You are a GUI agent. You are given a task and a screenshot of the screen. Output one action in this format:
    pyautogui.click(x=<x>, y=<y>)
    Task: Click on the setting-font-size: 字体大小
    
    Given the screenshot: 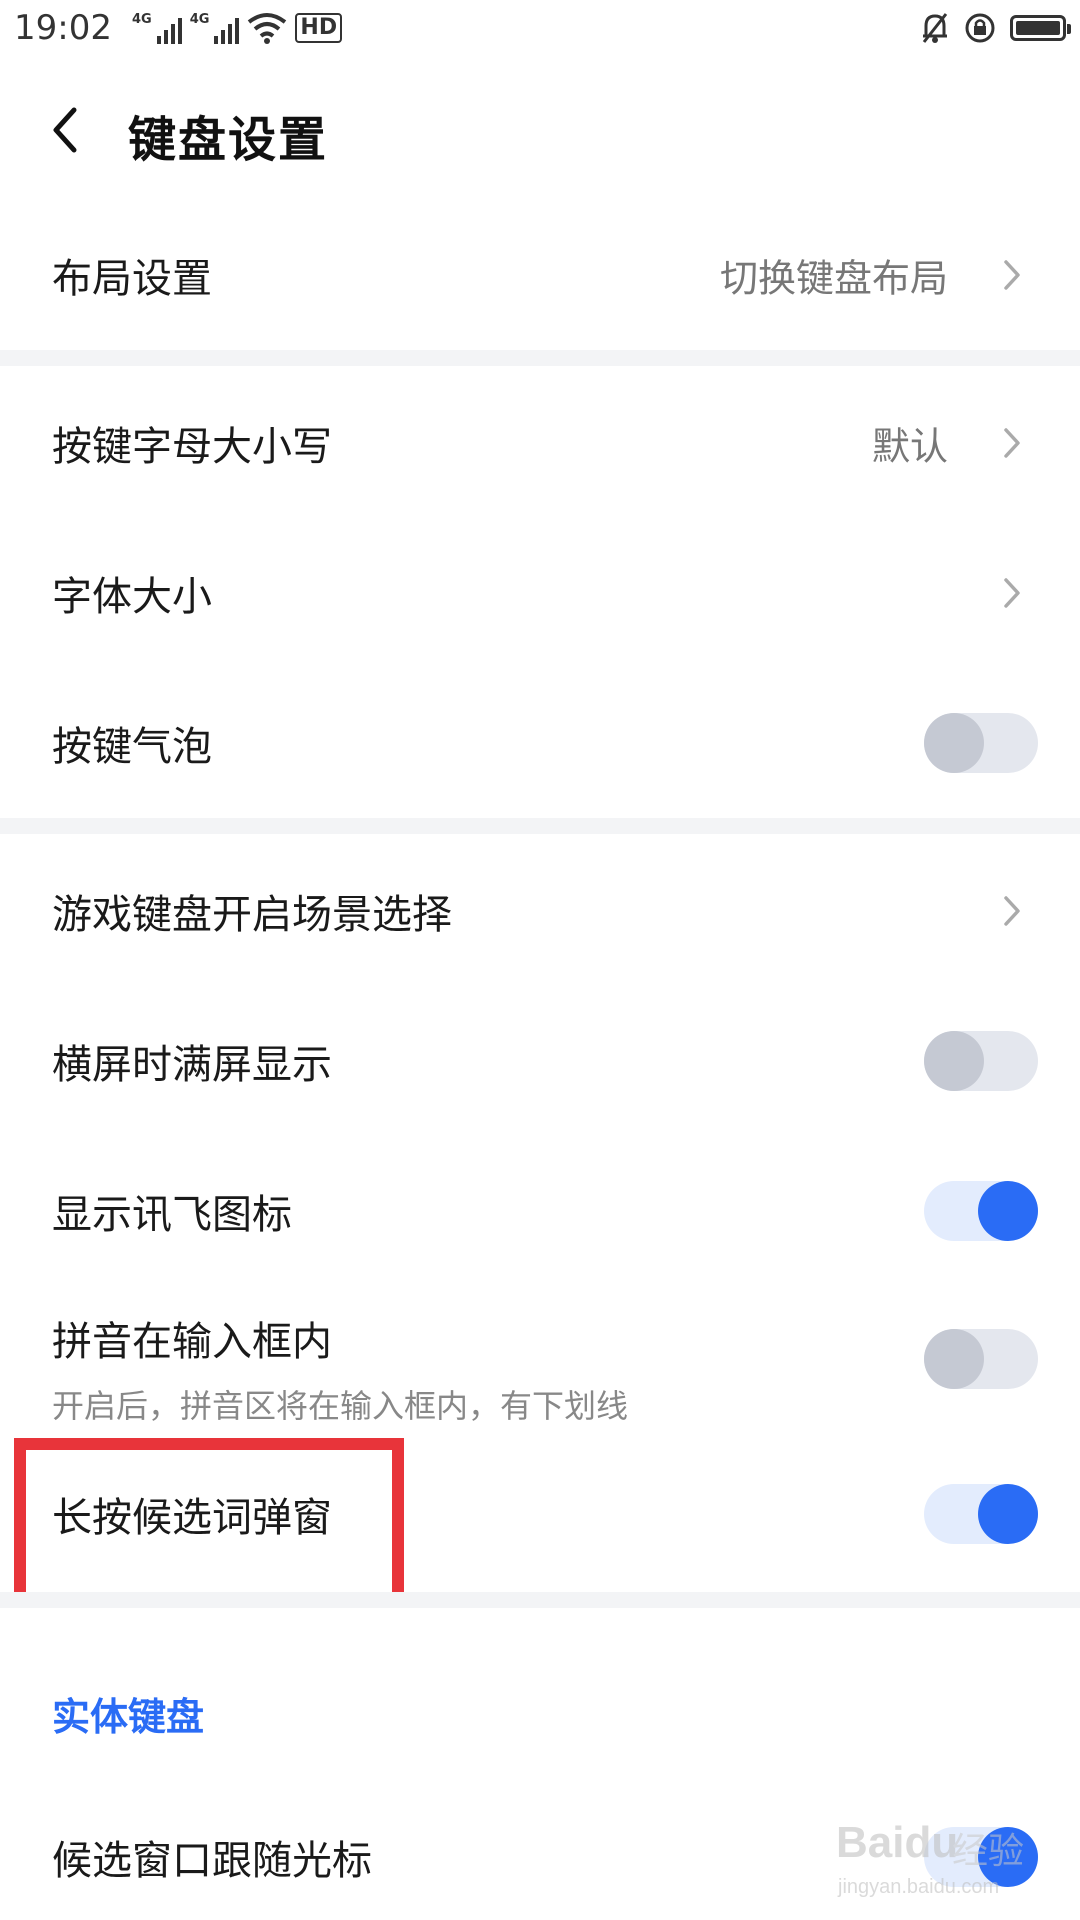 What is the action you would take?
    pyautogui.click(x=540, y=593)
    